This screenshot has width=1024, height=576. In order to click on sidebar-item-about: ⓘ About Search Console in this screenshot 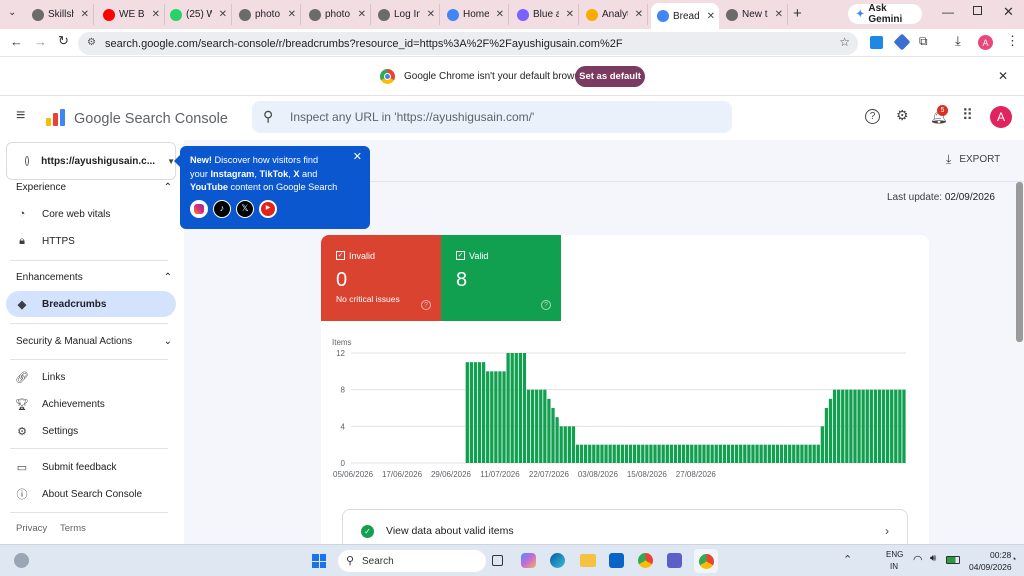, I will do `click(91, 494)`.